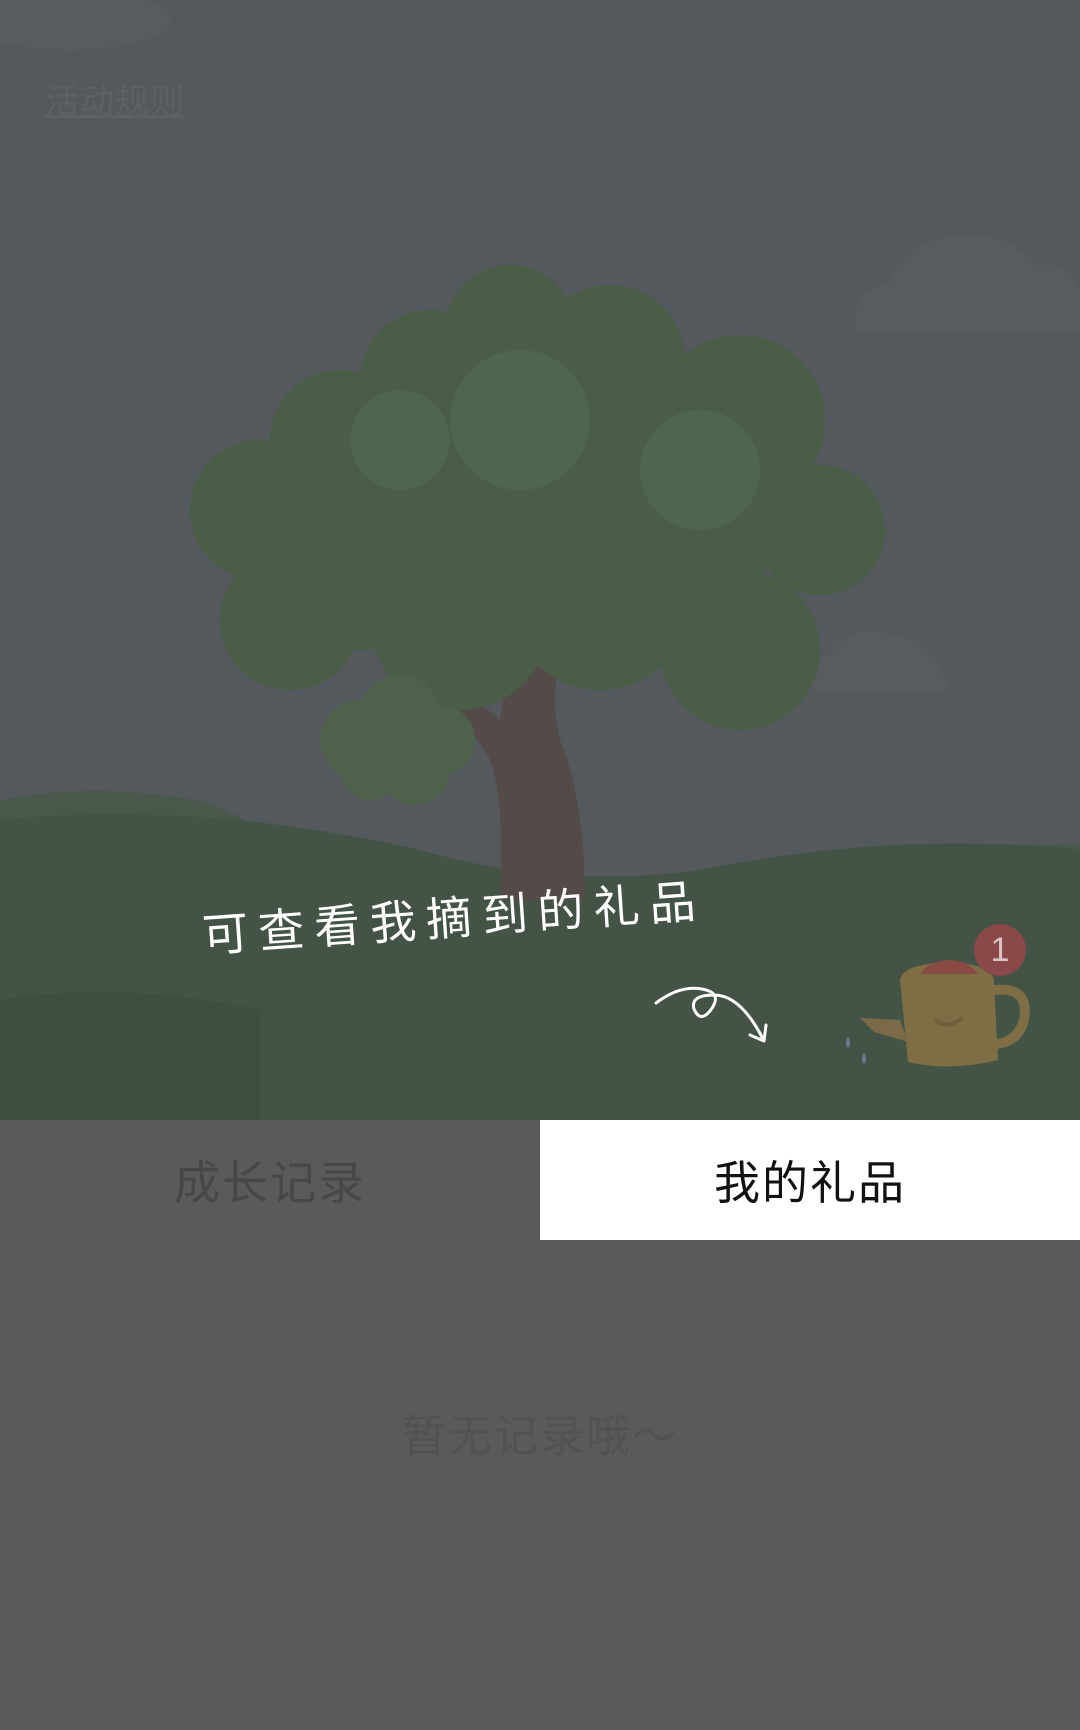 The height and width of the screenshot is (1730, 1080). What do you see at coordinates (115, 98) in the screenshot?
I see `activity-rules-link: 活动规则` at bounding box center [115, 98].